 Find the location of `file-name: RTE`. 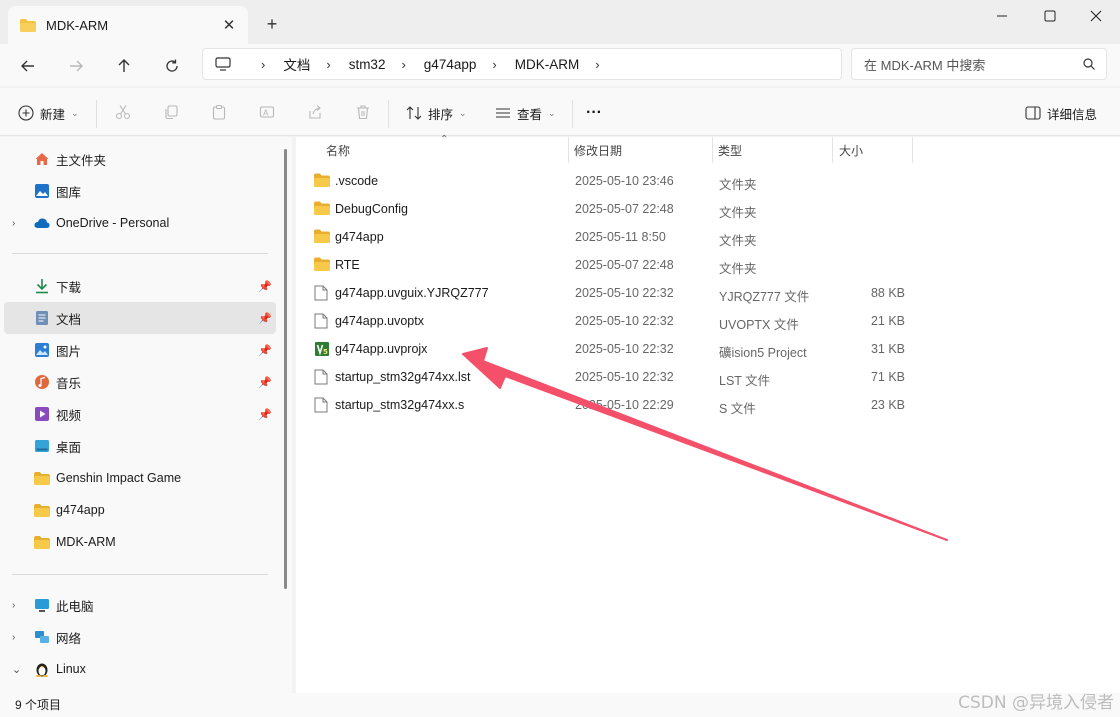

file-name: RTE is located at coordinates (347, 265).